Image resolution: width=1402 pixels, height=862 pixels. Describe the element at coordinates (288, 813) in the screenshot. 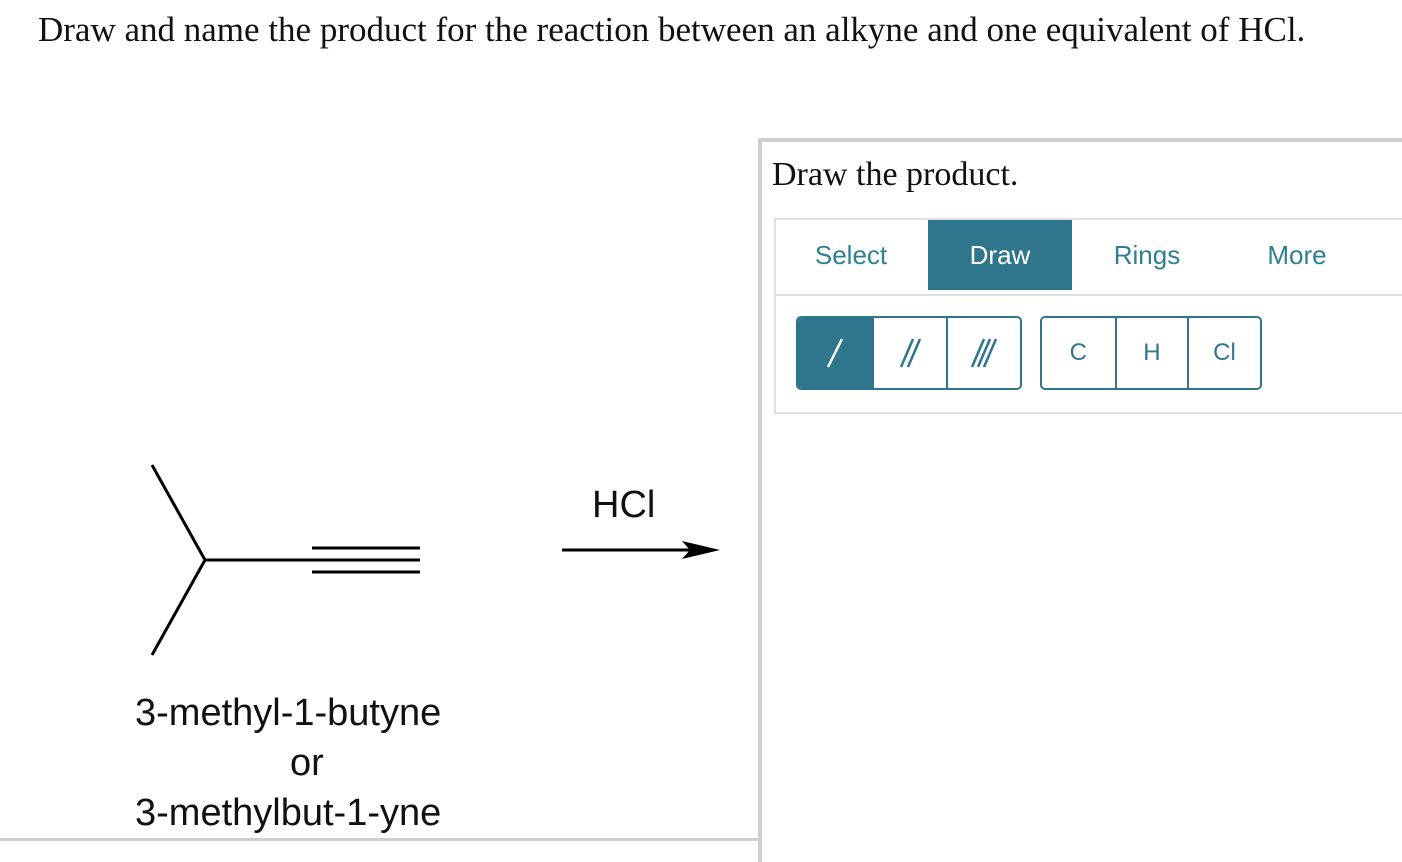

I see `reactant-name-iupac: 3-methylbut-1-yne` at that location.